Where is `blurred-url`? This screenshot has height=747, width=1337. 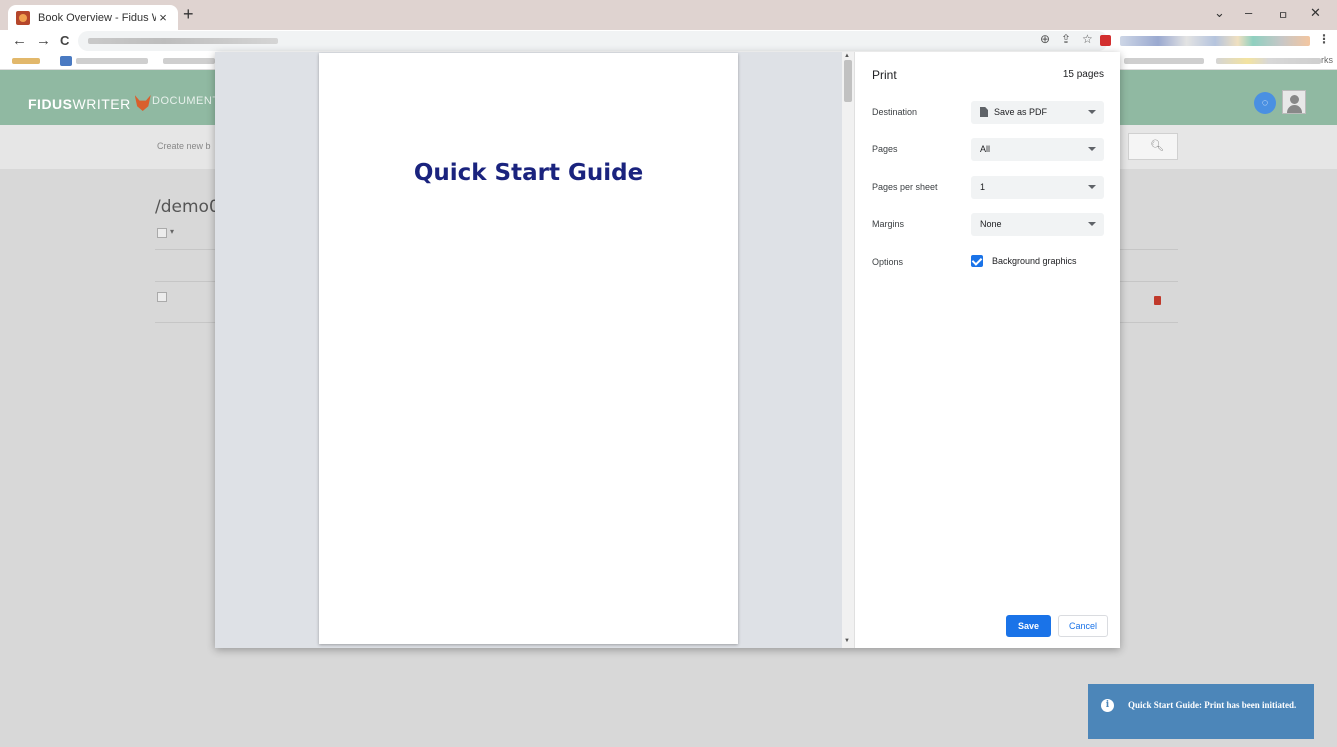
blurred-url is located at coordinates (183, 41).